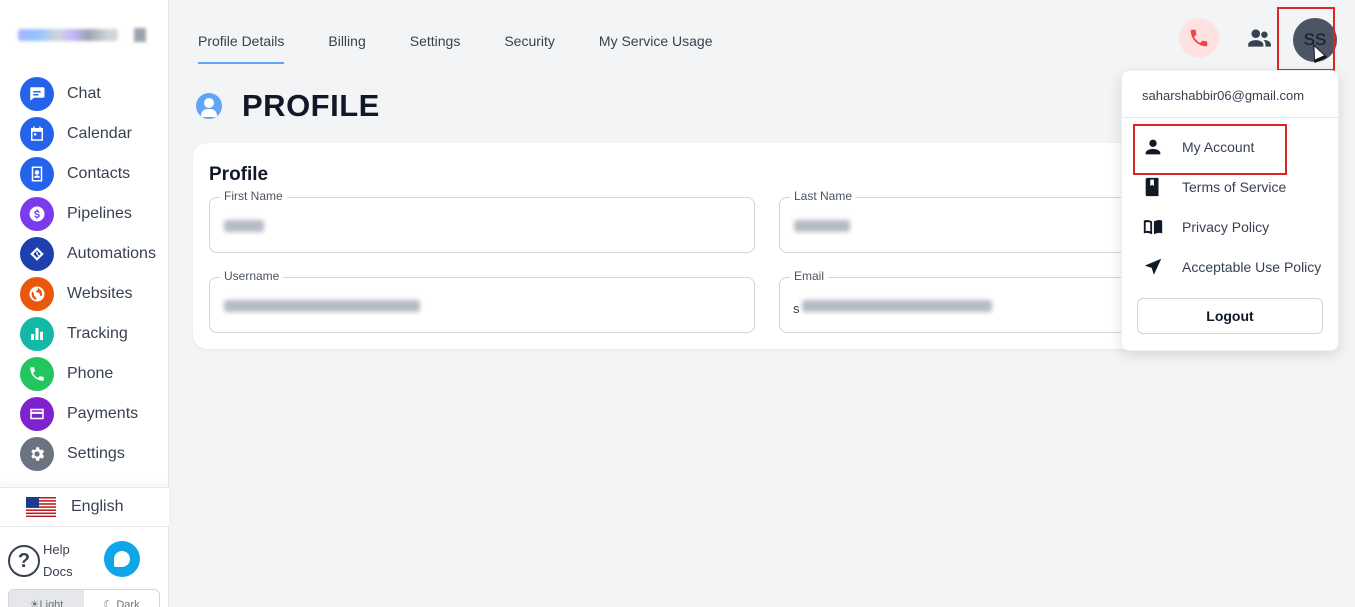 Image resolution: width=1355 pixels, height=607 pixels. What do you see at coordinates (46, 598) in the screenshot?
I see `theme-light-button: ☀Light` at bounding box center [46, 598].